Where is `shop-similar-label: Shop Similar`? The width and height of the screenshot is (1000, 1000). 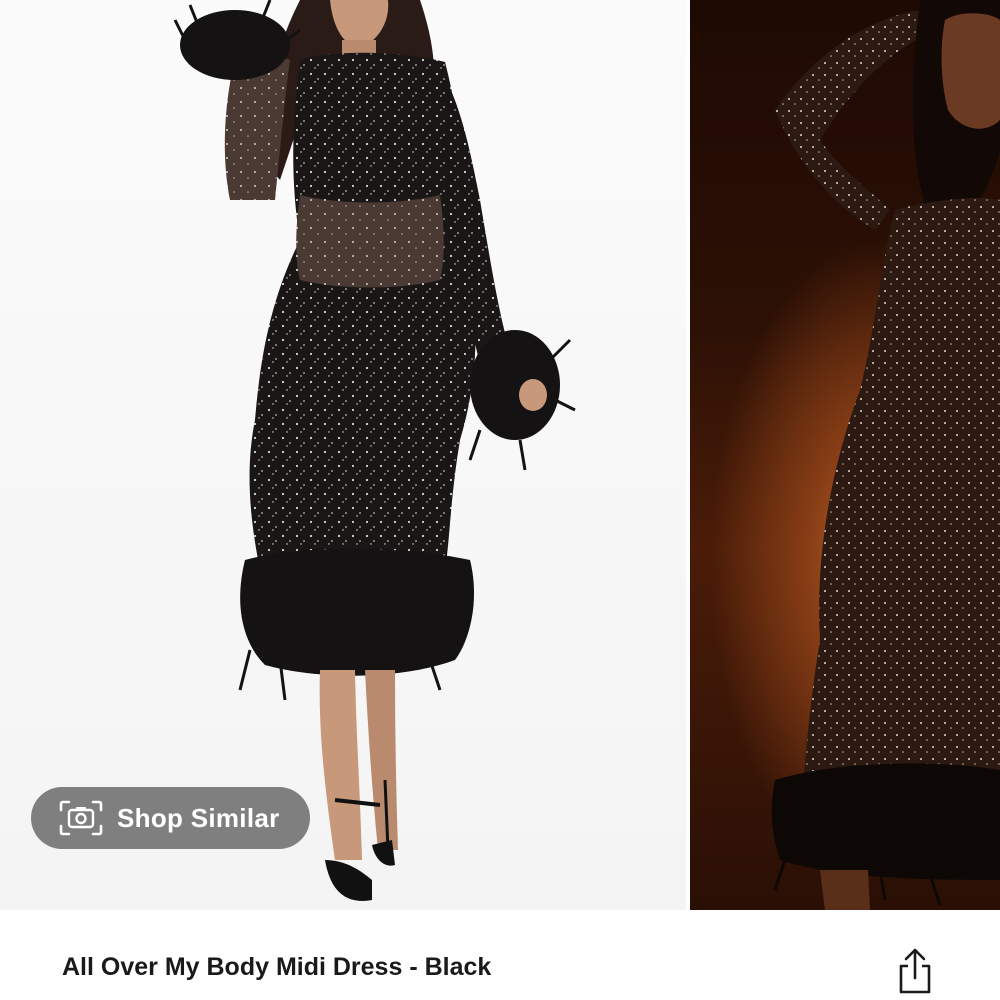
shop-similar-label: Shop Similar is located at coordinates (198, 818).